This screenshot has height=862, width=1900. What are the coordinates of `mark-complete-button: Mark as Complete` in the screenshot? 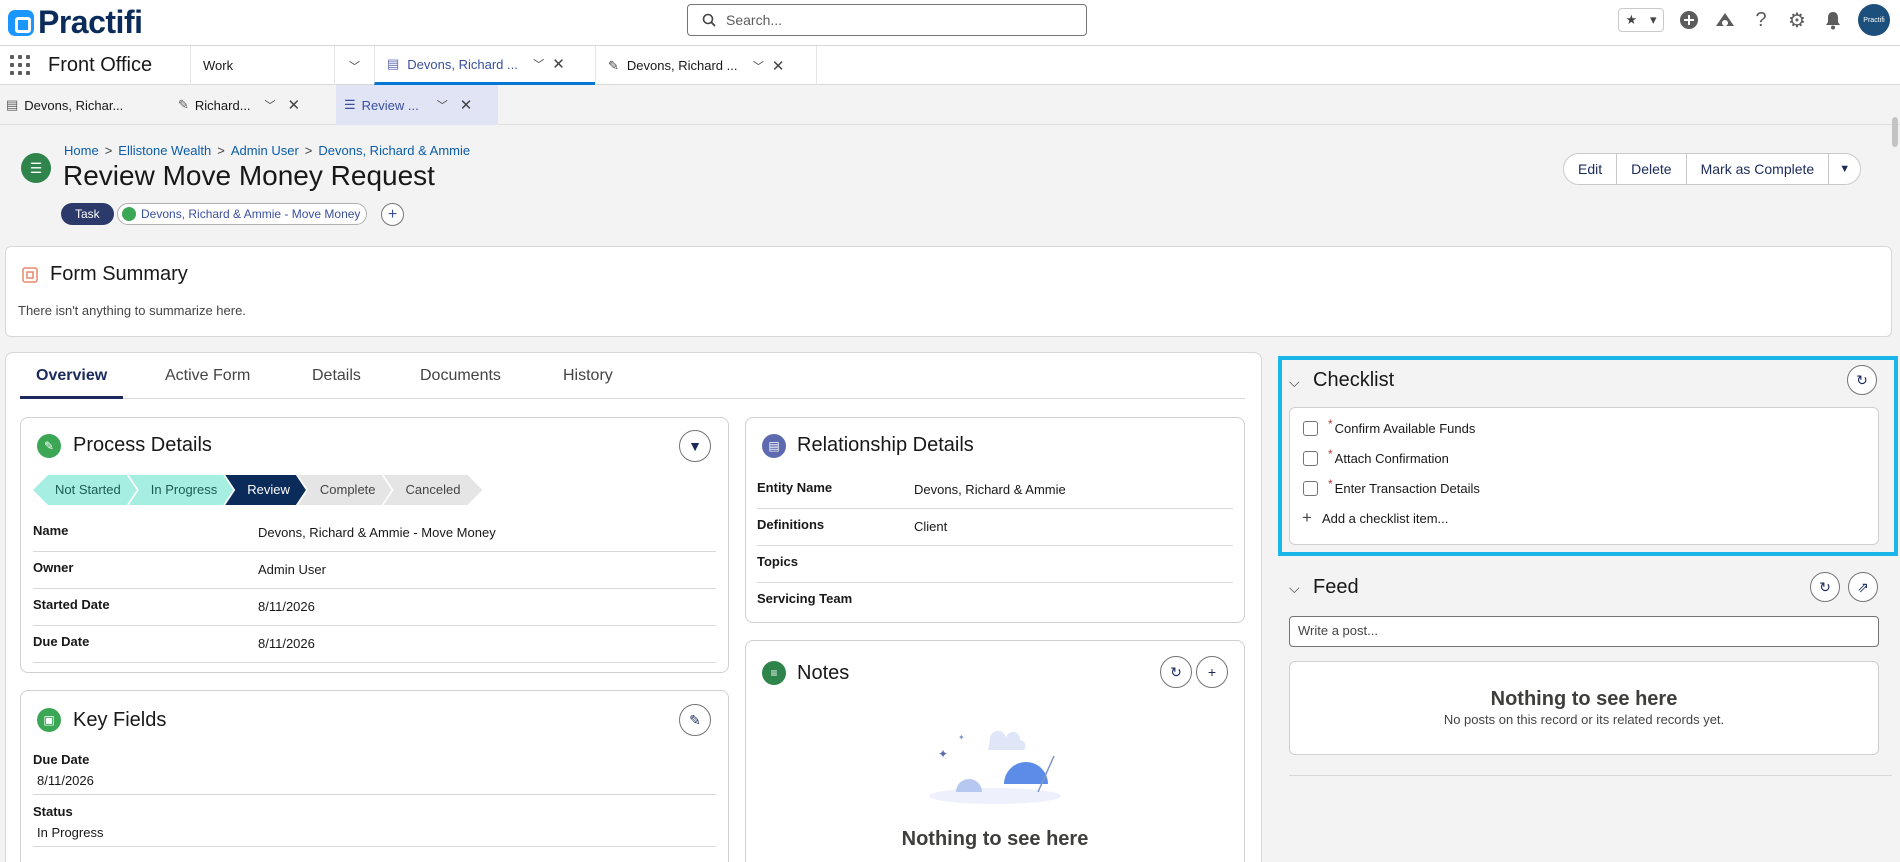 It's located at (1757, 169).